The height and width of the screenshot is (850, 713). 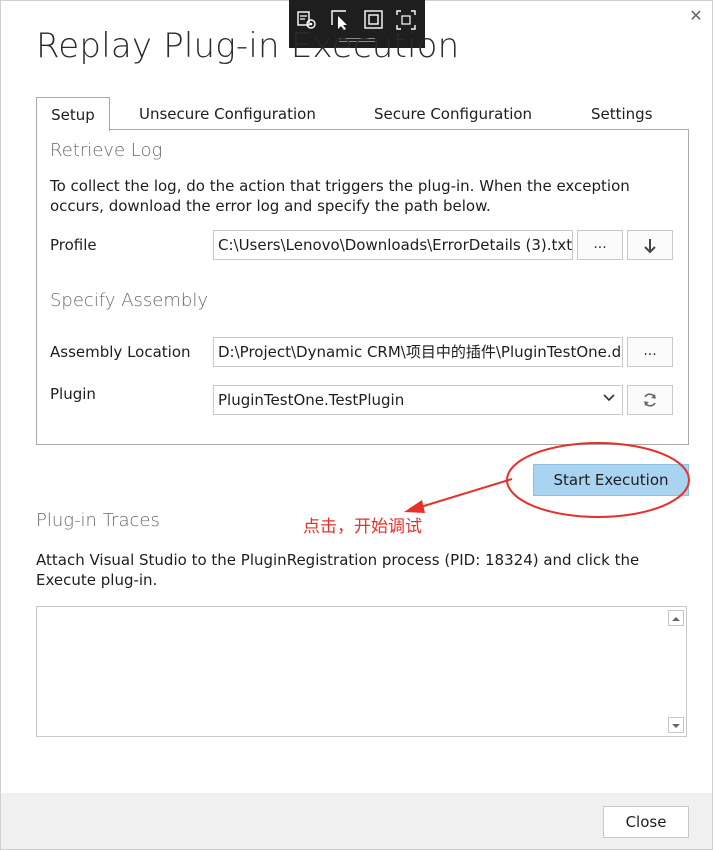 What do you see at coordinates (418, 400) in the screenshot?
I see `plugin-select: PluginTestOne.TestPlugin` at bounding box center [418, 400].